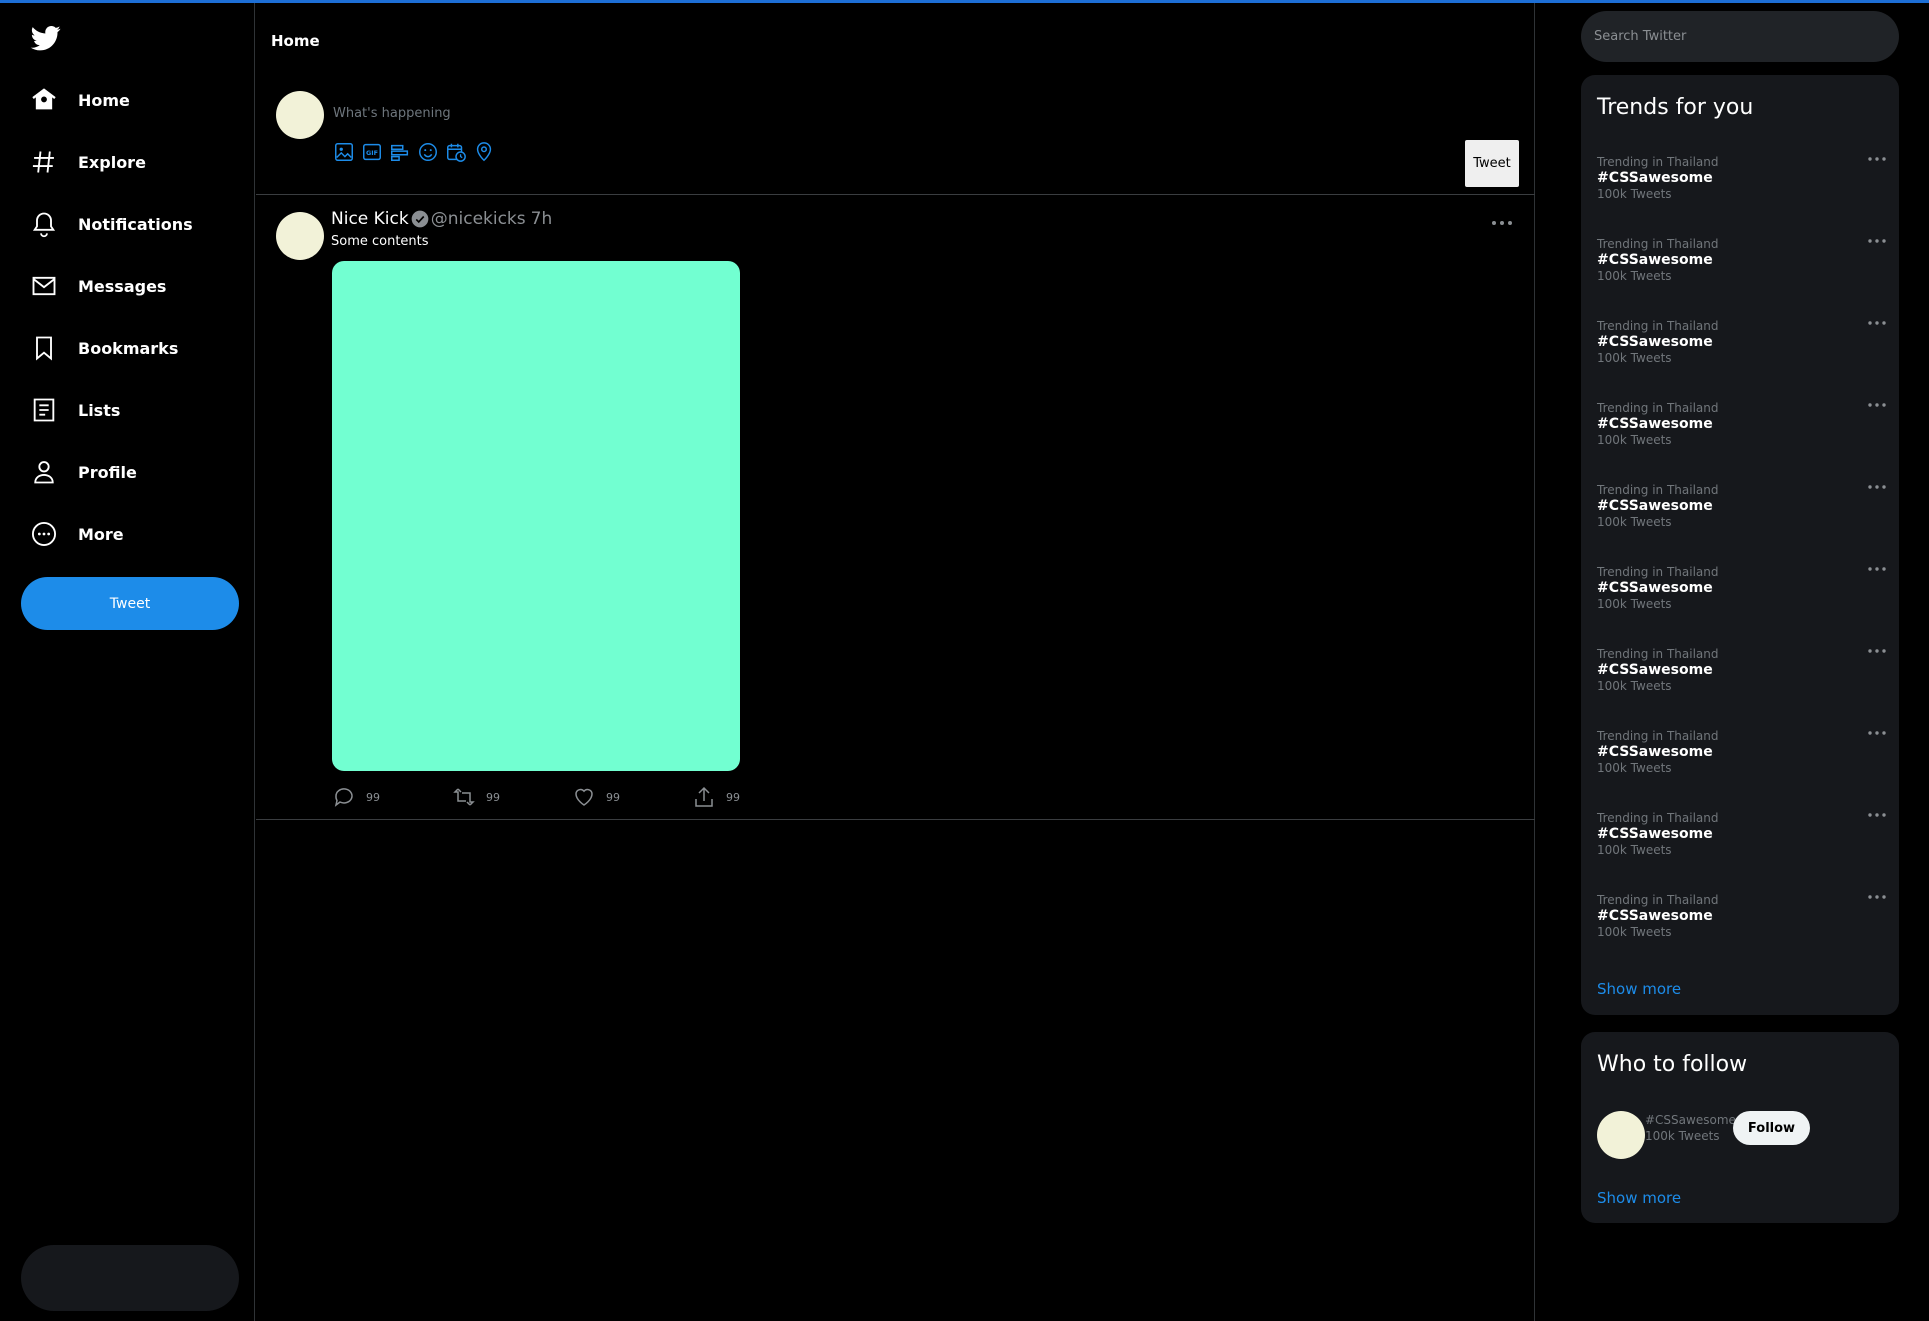 The height and width of the screenshot is (1321, 1929). I want to click on nav-label: Profile, so click(107, 472).